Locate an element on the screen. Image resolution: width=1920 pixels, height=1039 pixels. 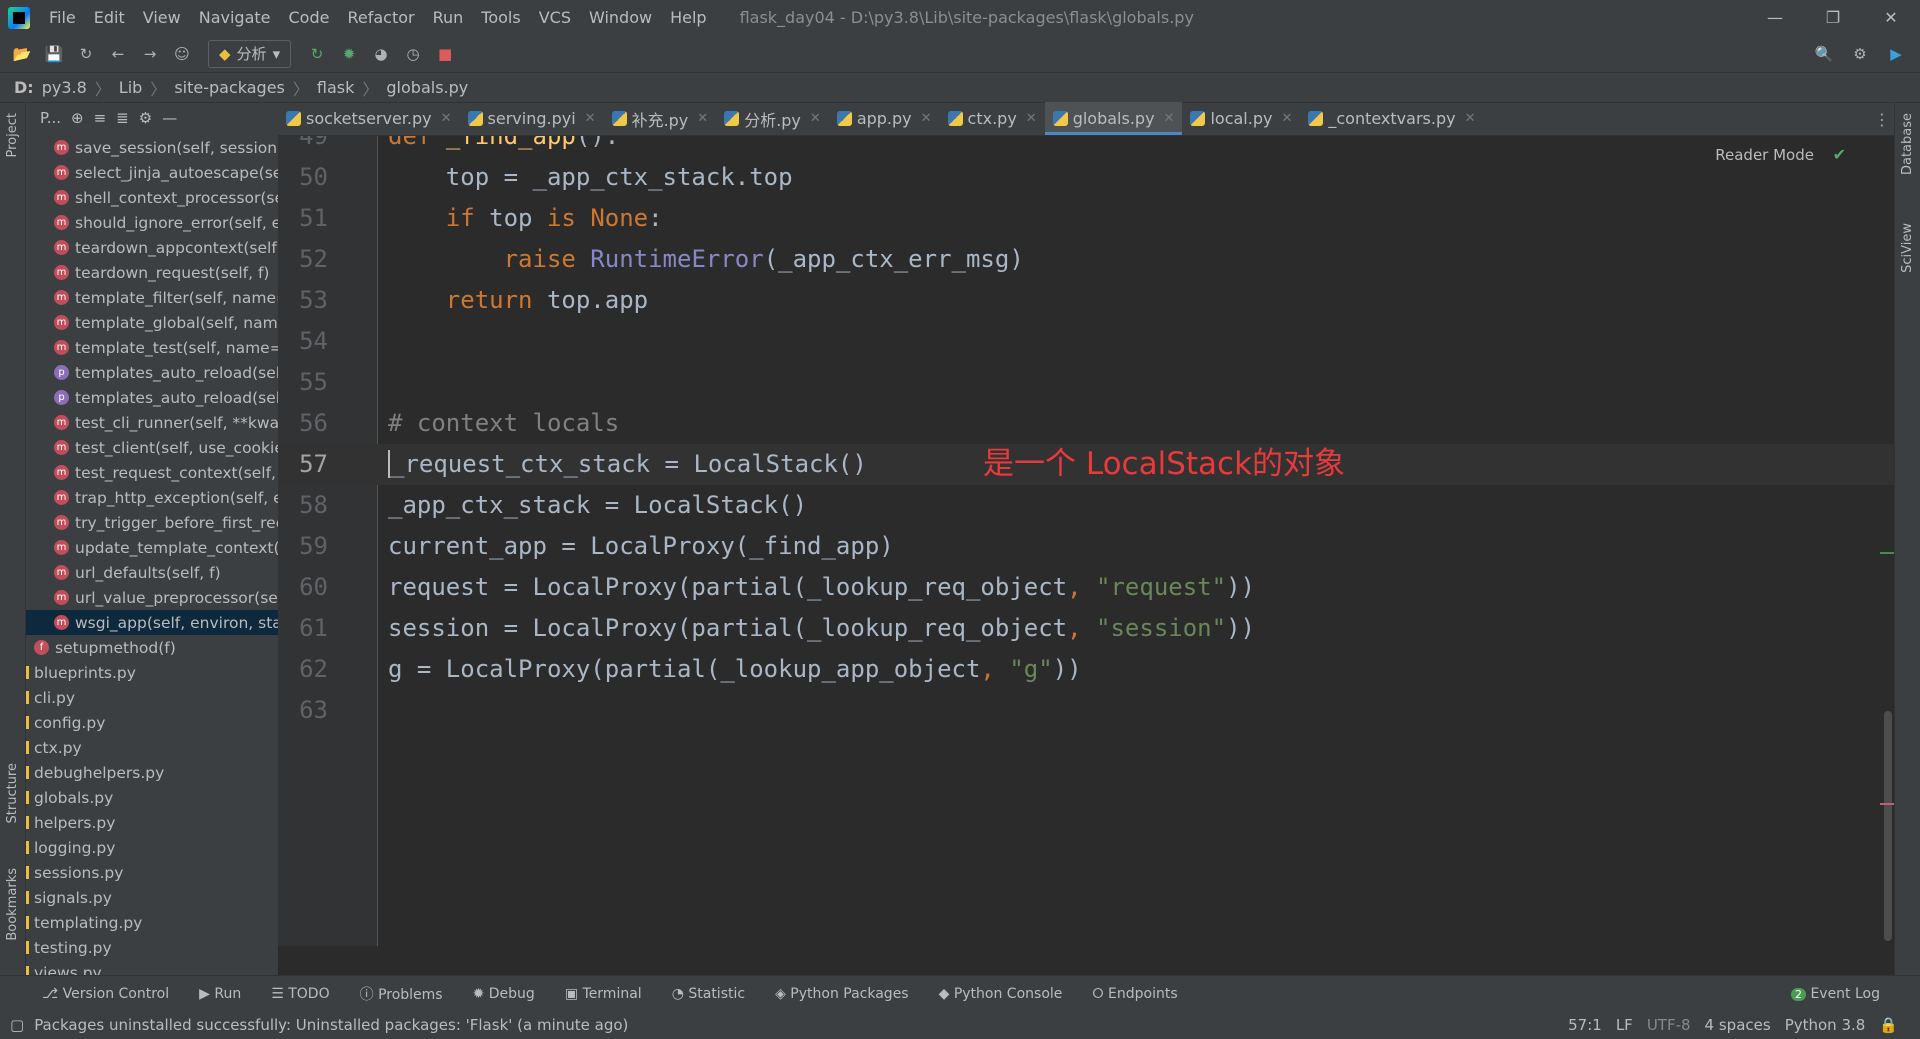
tree-method-item: p templates_auto_reload(self is located at coordinates (152, 372).